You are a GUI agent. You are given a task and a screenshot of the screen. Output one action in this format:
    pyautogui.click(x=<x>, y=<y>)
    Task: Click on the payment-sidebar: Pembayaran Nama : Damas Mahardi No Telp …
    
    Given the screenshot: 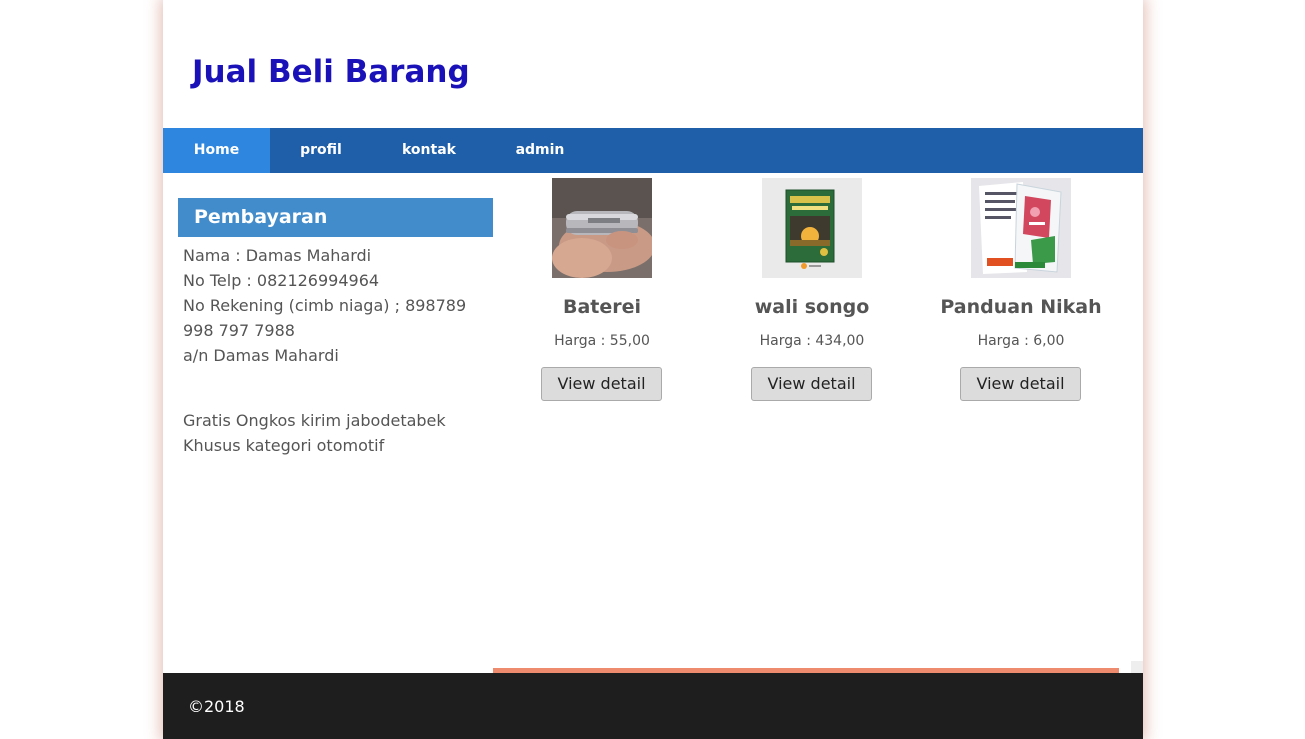 What is the action you would take?
    pyautogui.click(x=335, y=328)
    